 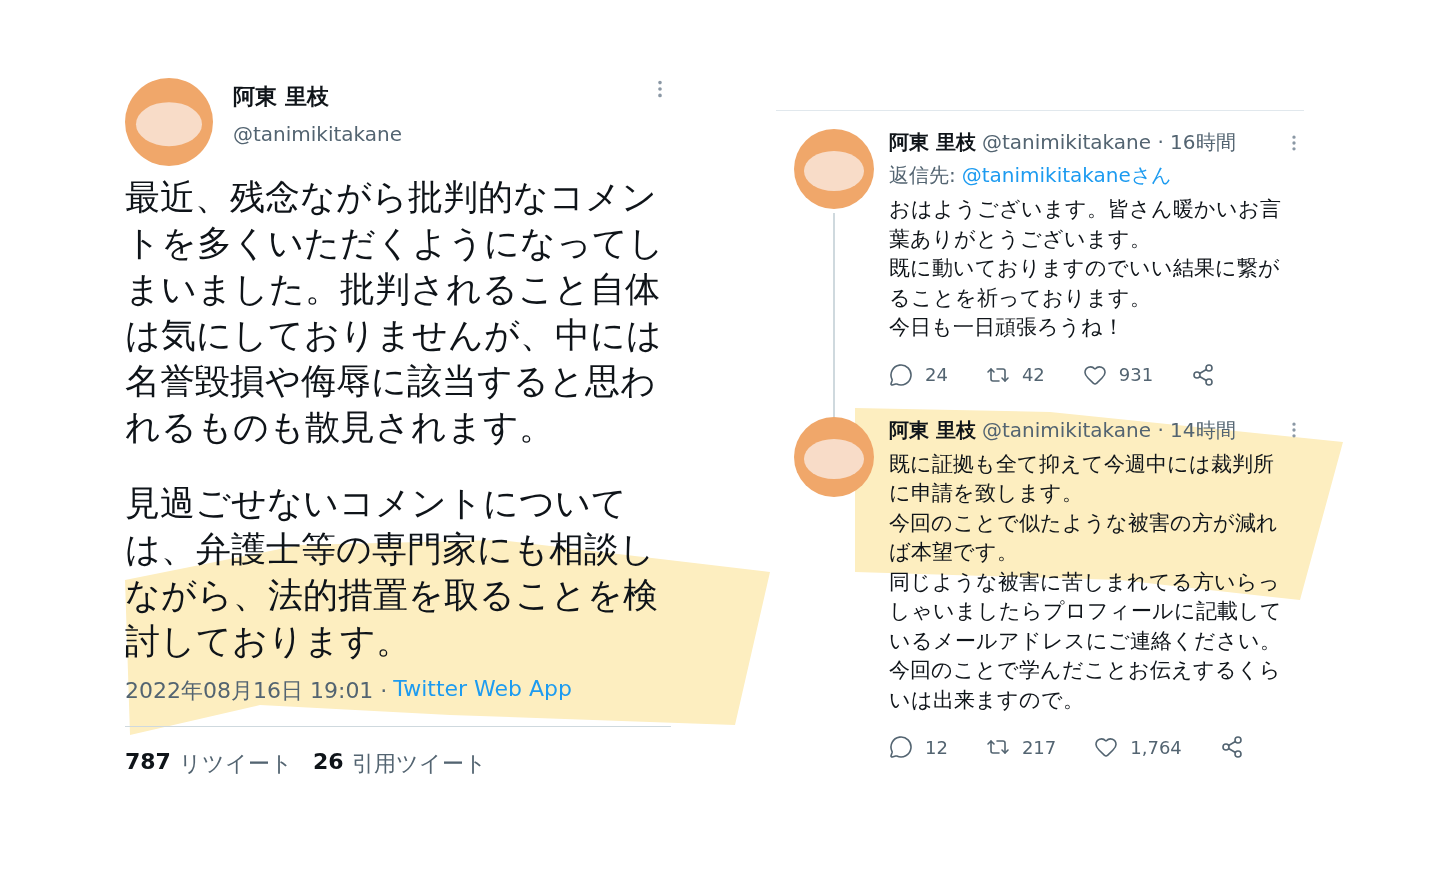 I want to click on stat-count: 26, so click(x=328, y=762).